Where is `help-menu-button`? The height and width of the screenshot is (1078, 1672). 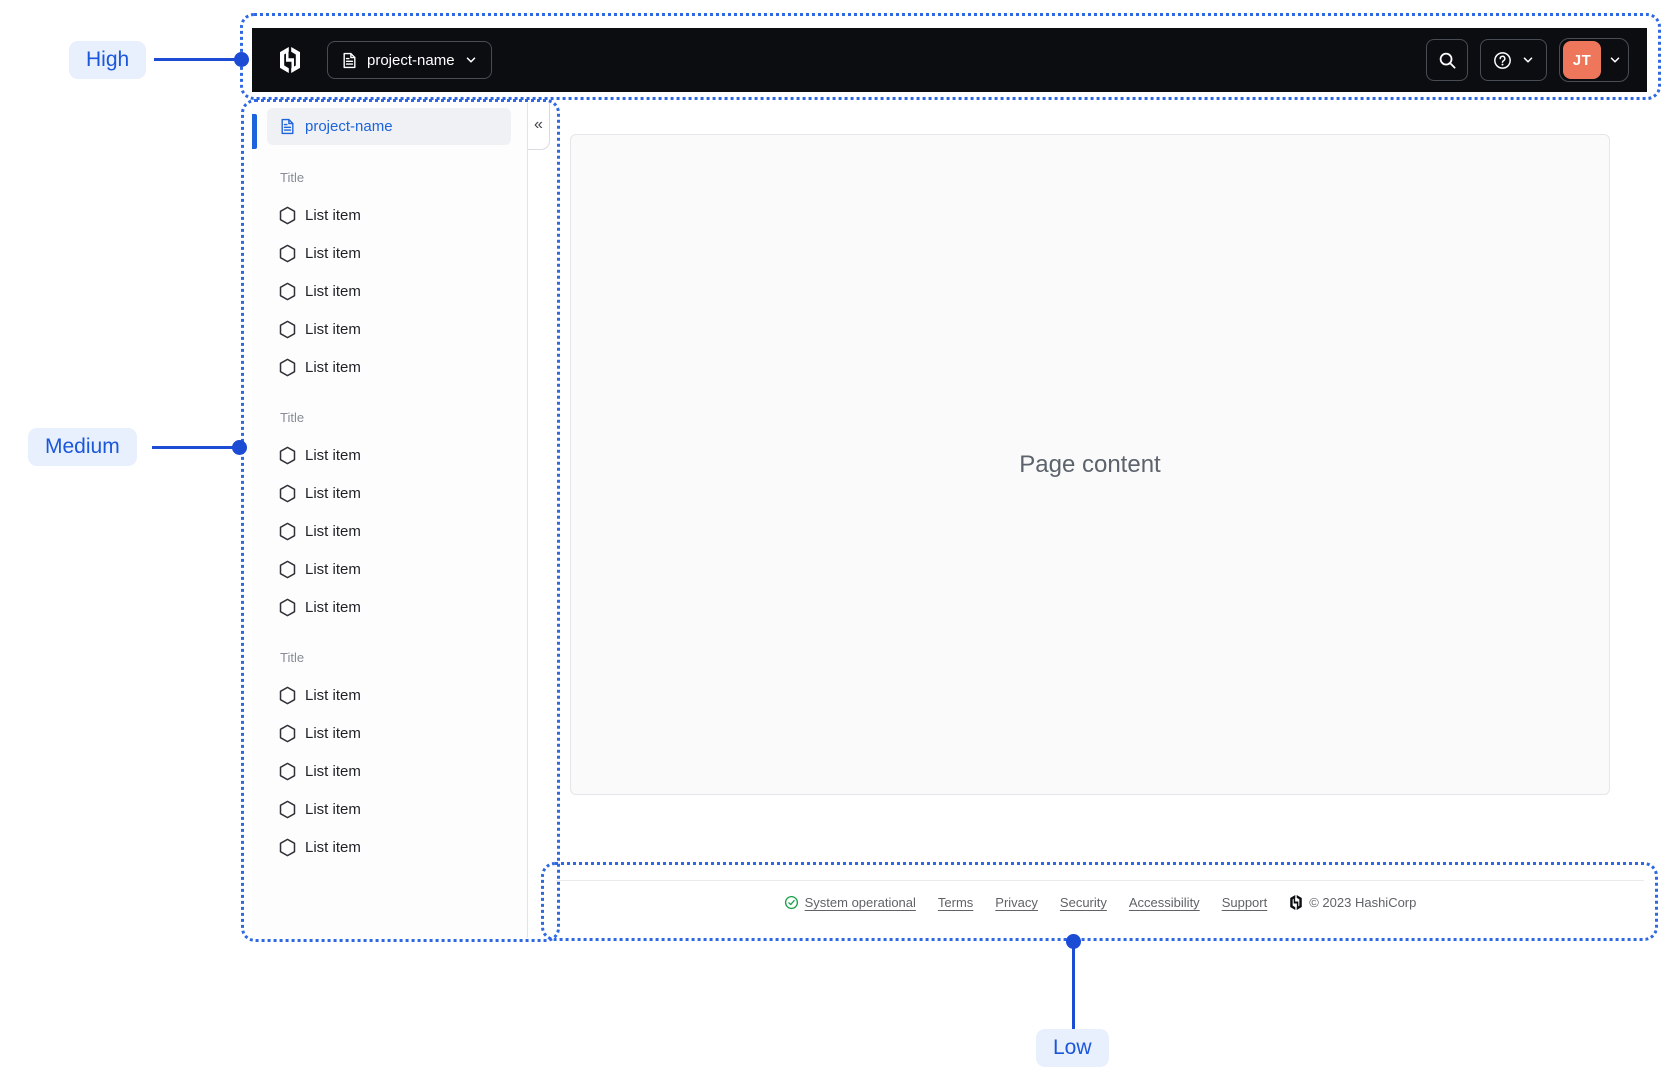 help-menu-button is located at coordinates (1513, 60).